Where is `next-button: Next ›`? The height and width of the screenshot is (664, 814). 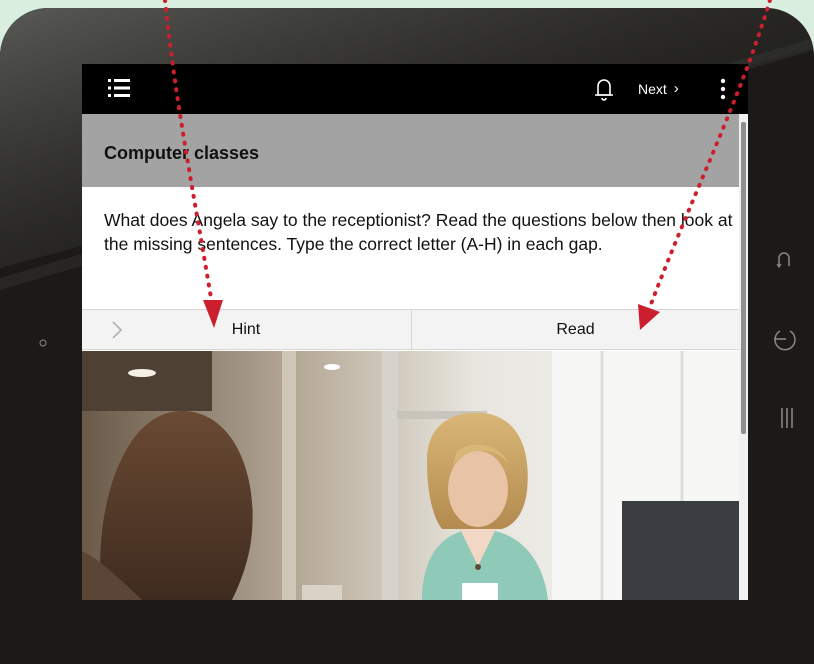 next-button: Next › is located at coordinates (658, 89).